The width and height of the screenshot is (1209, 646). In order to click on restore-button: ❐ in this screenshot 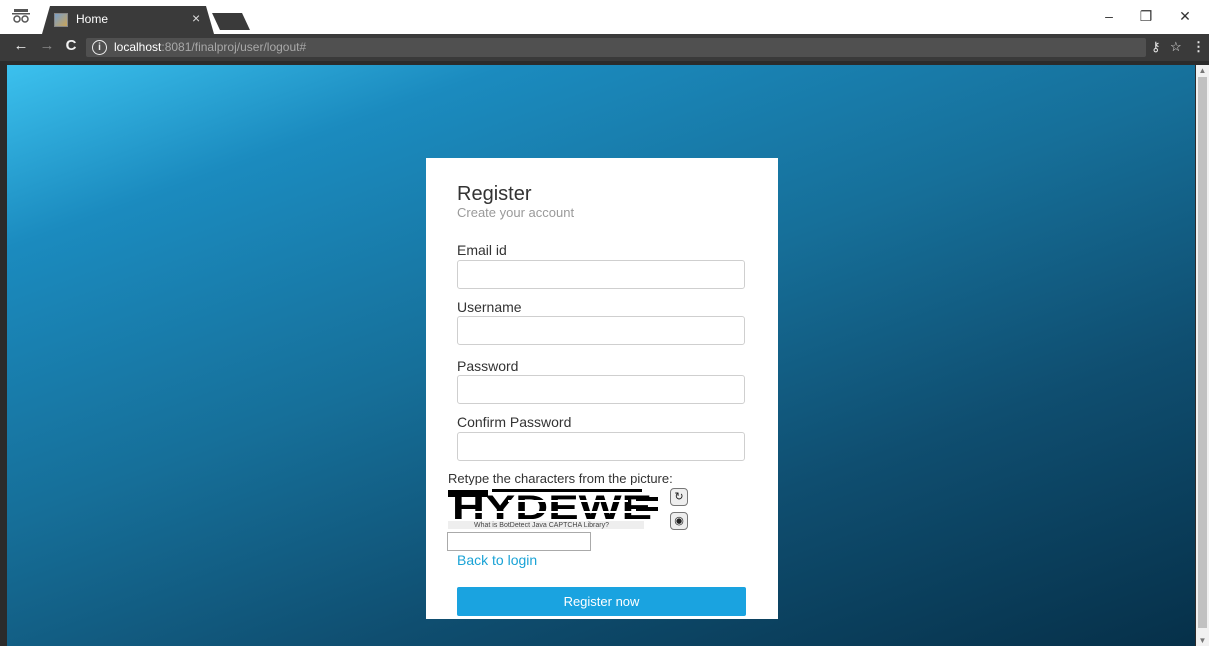, I will do `click(1146, 16)`.